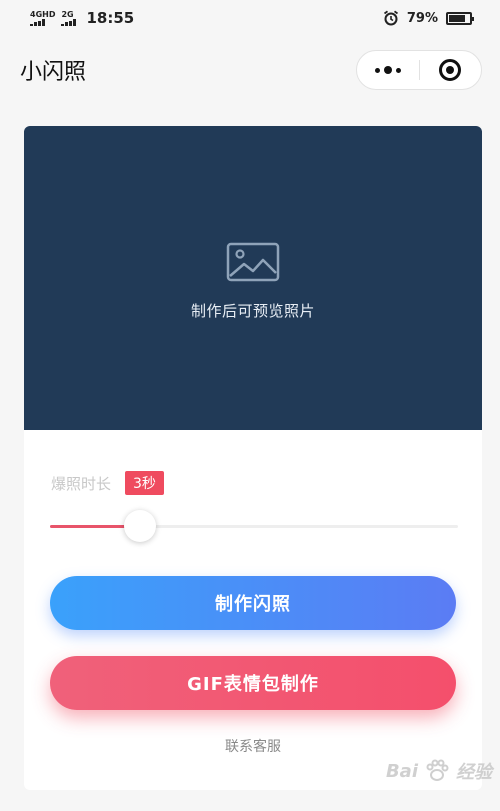 Image resolution: width=500 pixels, height=811 pixels. Describe the element at coordinates (67, 14) in the screenshot. I see `network-label: 2G` at that location.